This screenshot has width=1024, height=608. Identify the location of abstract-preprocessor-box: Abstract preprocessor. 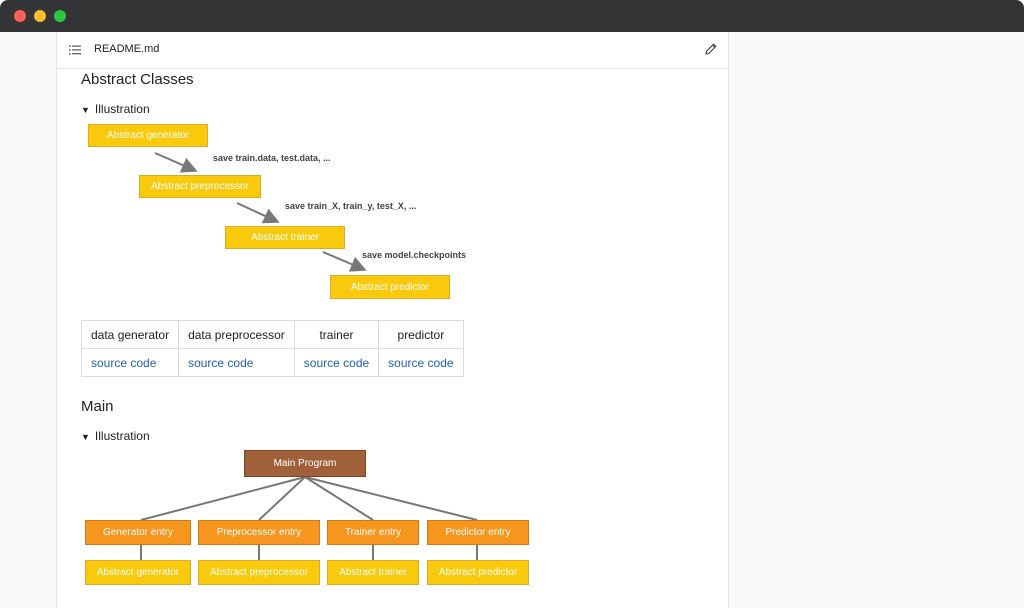
(200, 186).